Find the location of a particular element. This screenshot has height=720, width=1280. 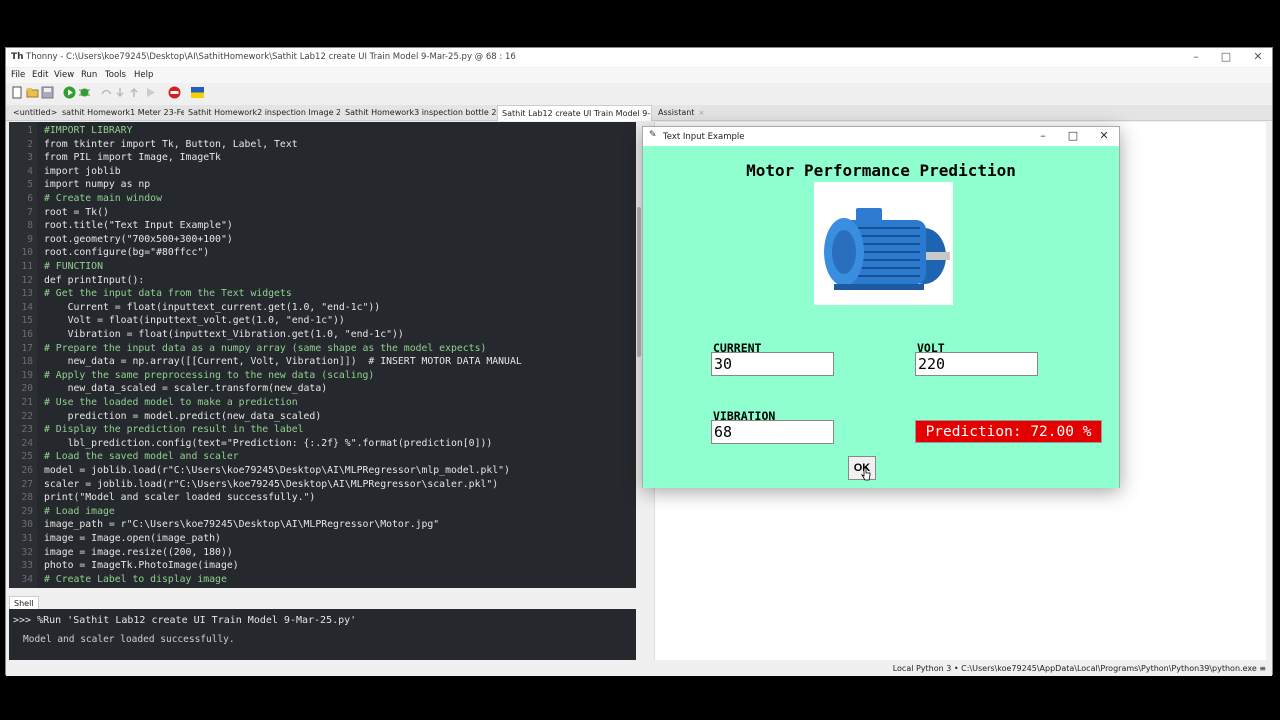

resume-icon is located at coordinates (150, 92).